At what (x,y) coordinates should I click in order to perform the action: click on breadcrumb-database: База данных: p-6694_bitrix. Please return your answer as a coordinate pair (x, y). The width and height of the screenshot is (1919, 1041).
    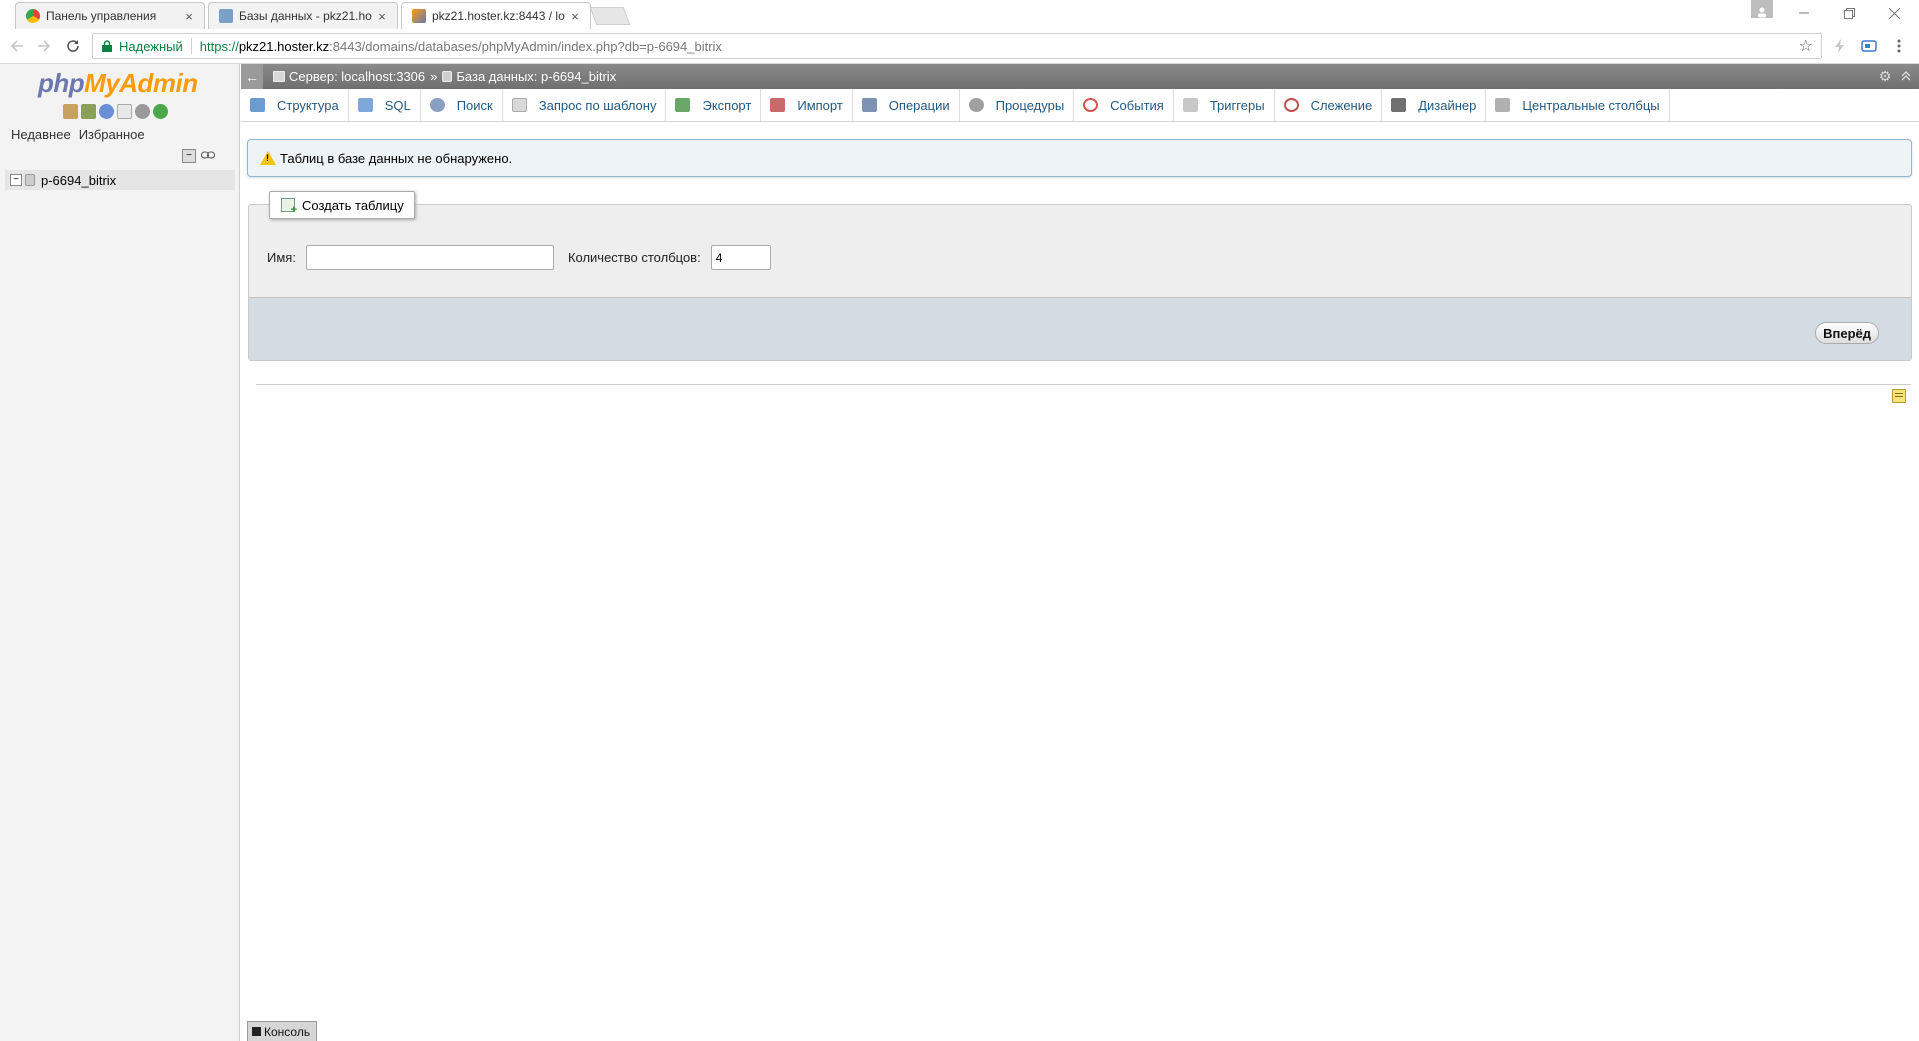
    Looking at the image, I should click on (529, 76).